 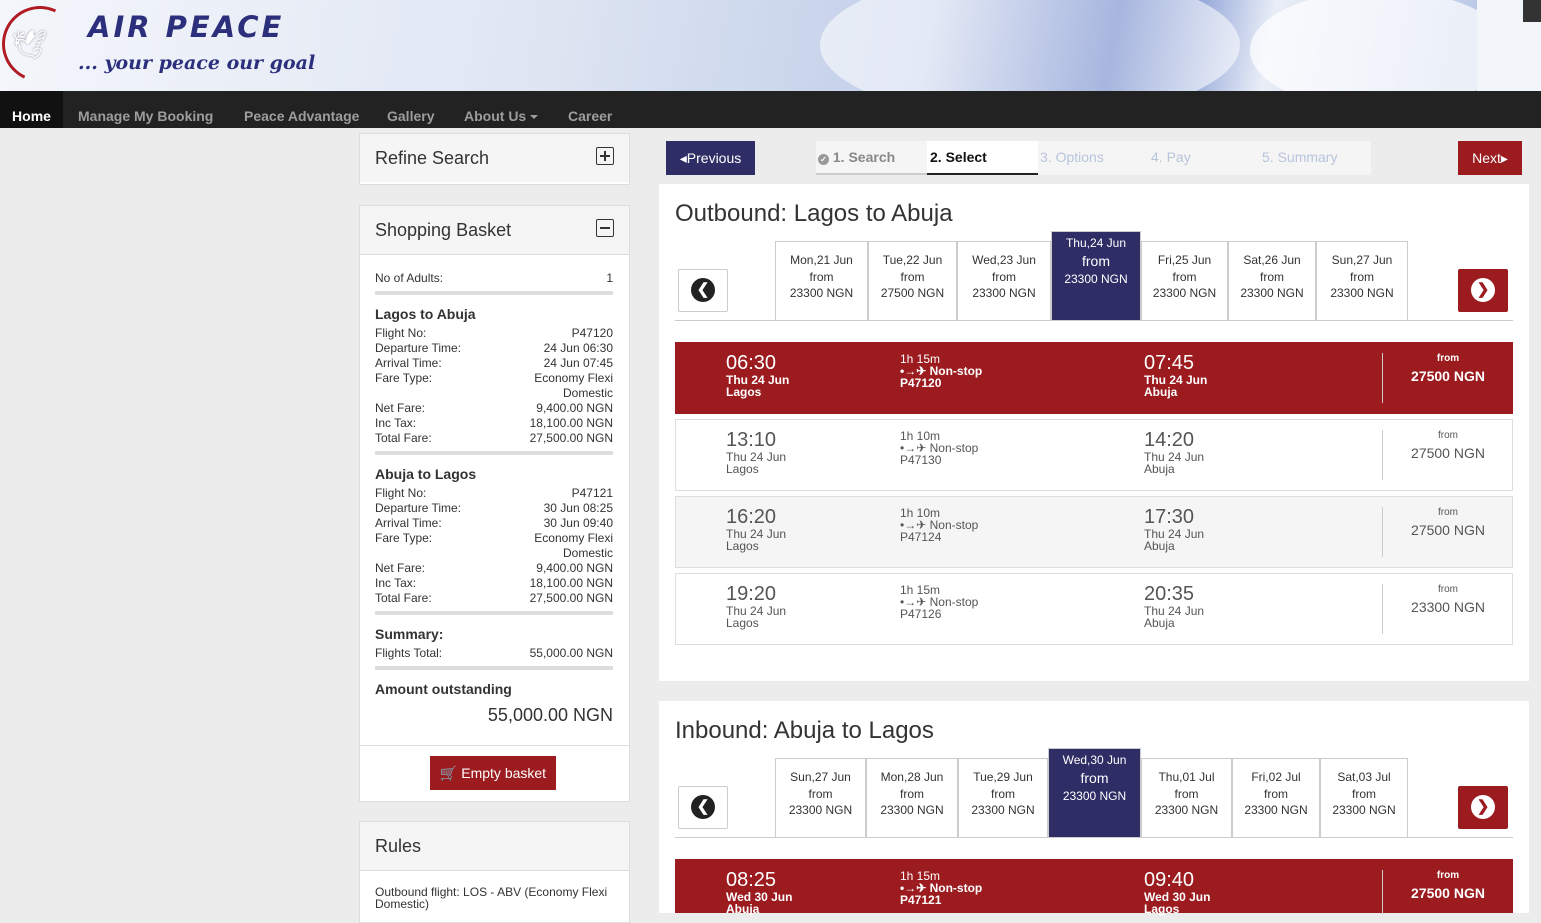 I want to click on caret-down-icon, so click(x=534, y=117).